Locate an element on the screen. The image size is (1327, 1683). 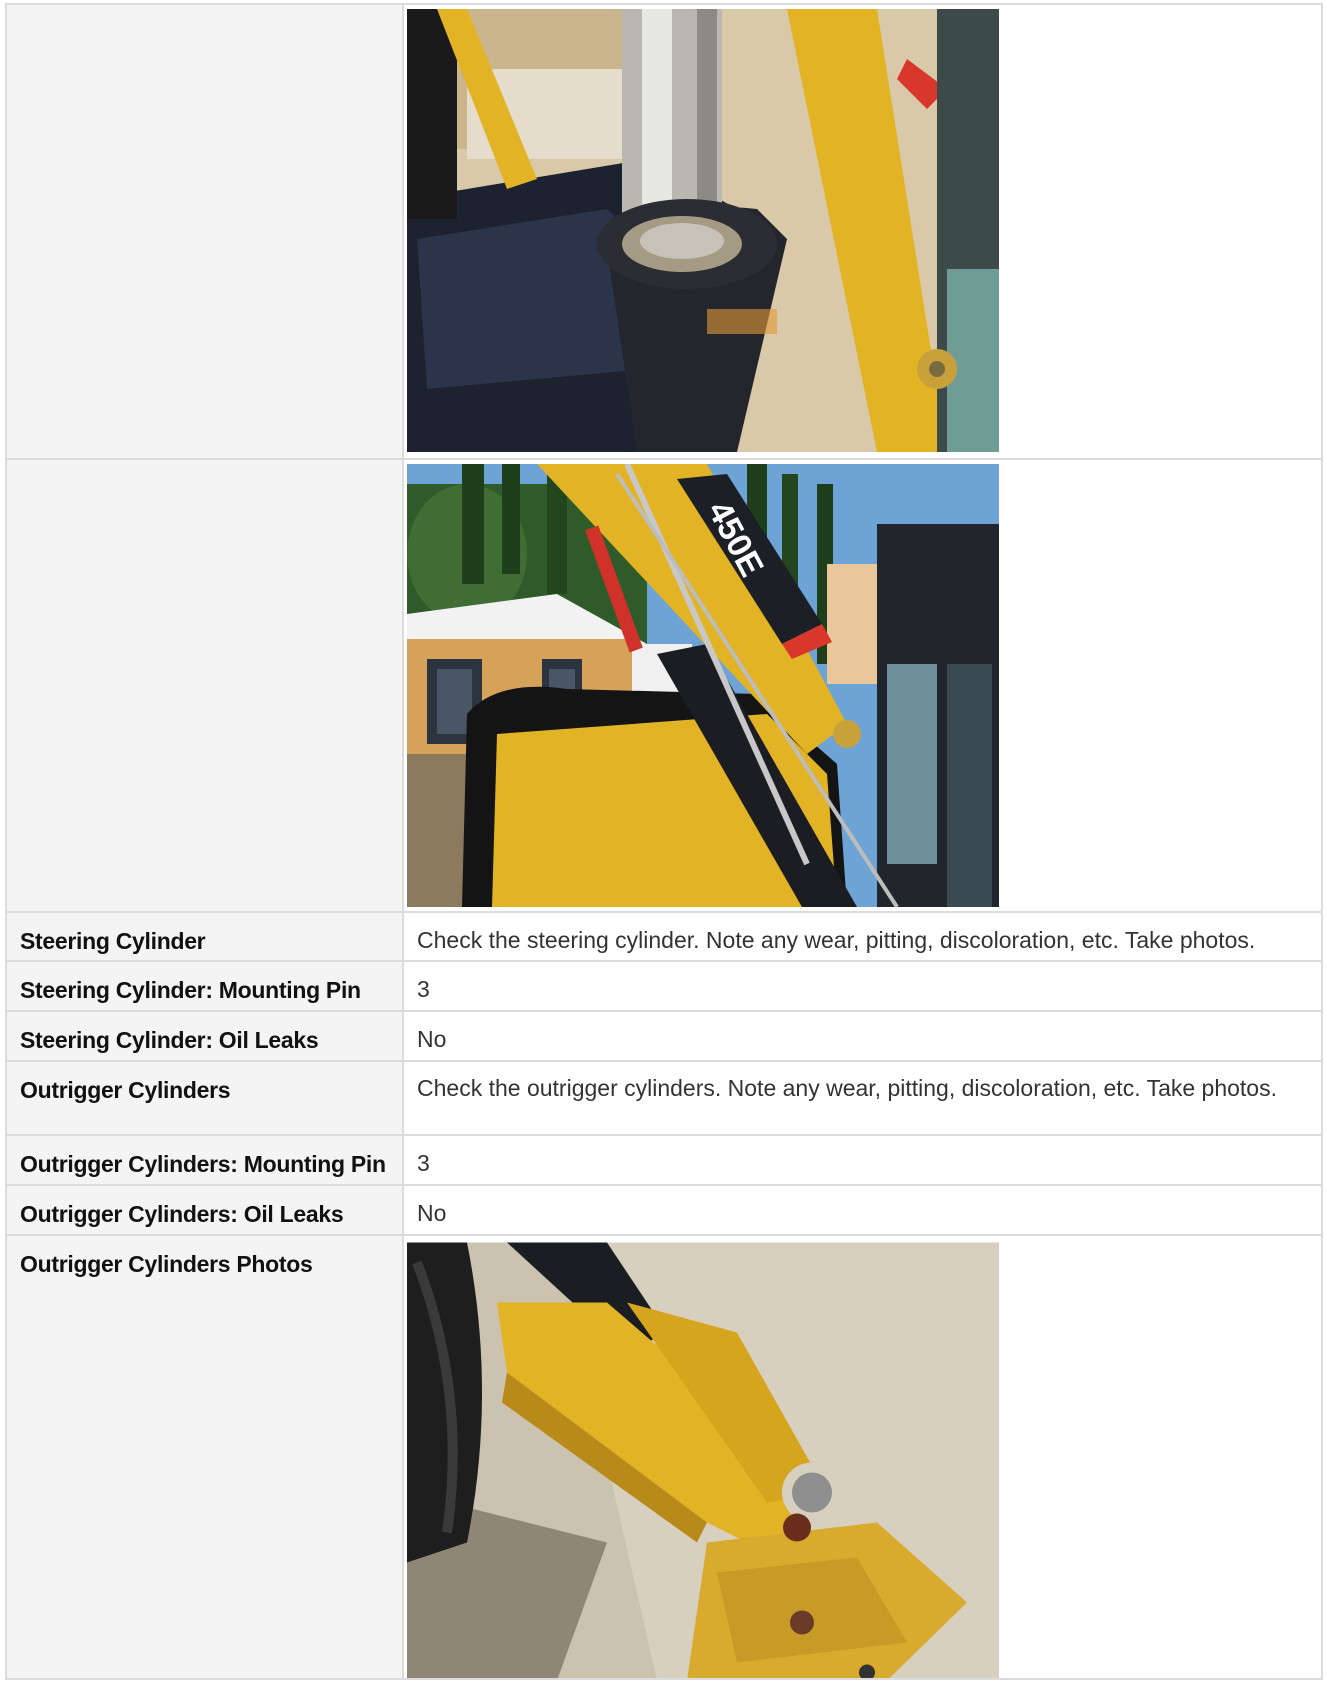
label-cell: Outrigger Cylinders: Oil Leaks is located at coordinates (204, 1210).